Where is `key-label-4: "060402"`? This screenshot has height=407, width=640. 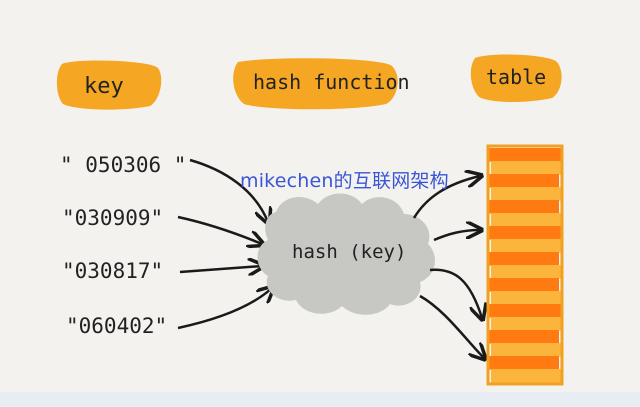 key-label-4: "060402" is located at coordinates (116, 326).